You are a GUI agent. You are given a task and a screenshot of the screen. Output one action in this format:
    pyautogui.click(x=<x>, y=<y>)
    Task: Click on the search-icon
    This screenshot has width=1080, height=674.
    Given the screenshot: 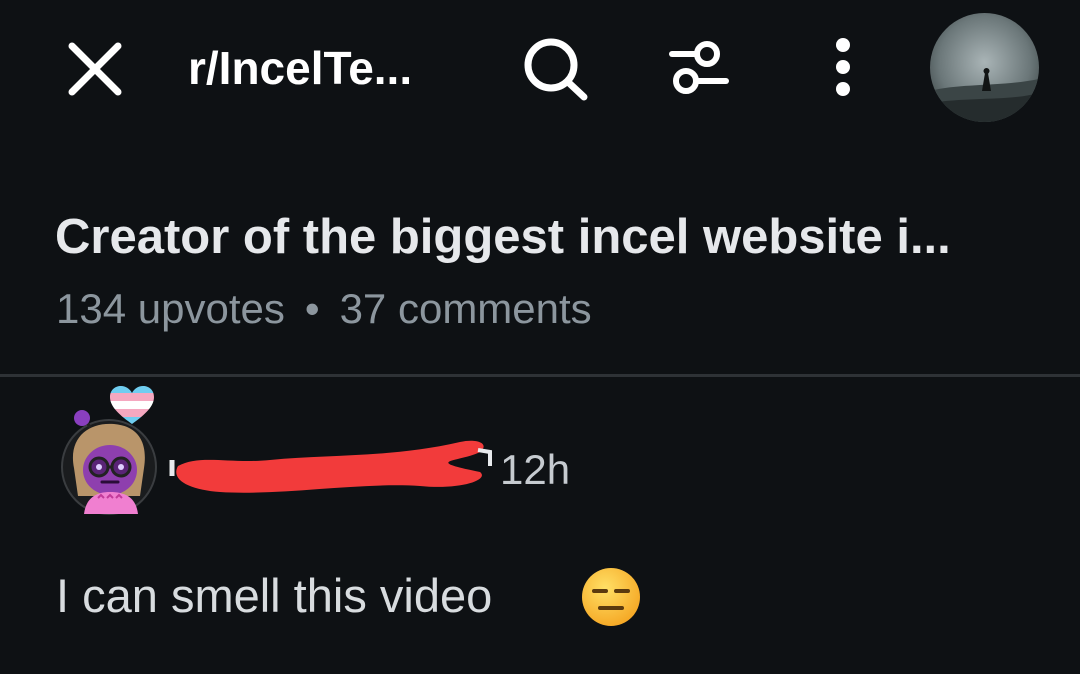 What is the action you would take?
    pyautogui.click(x=556, y=69)
    